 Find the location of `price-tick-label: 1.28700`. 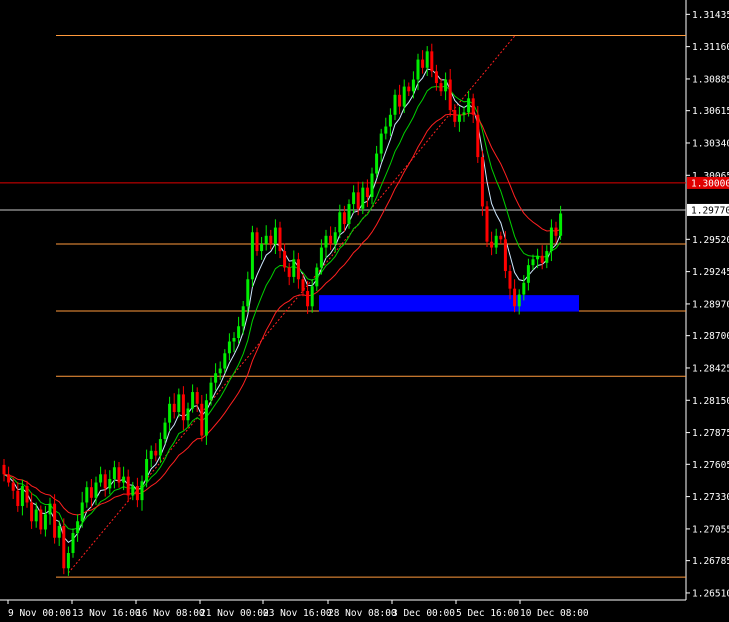

price-tick-label: 1.28700 is located at coordinates (710, 336).